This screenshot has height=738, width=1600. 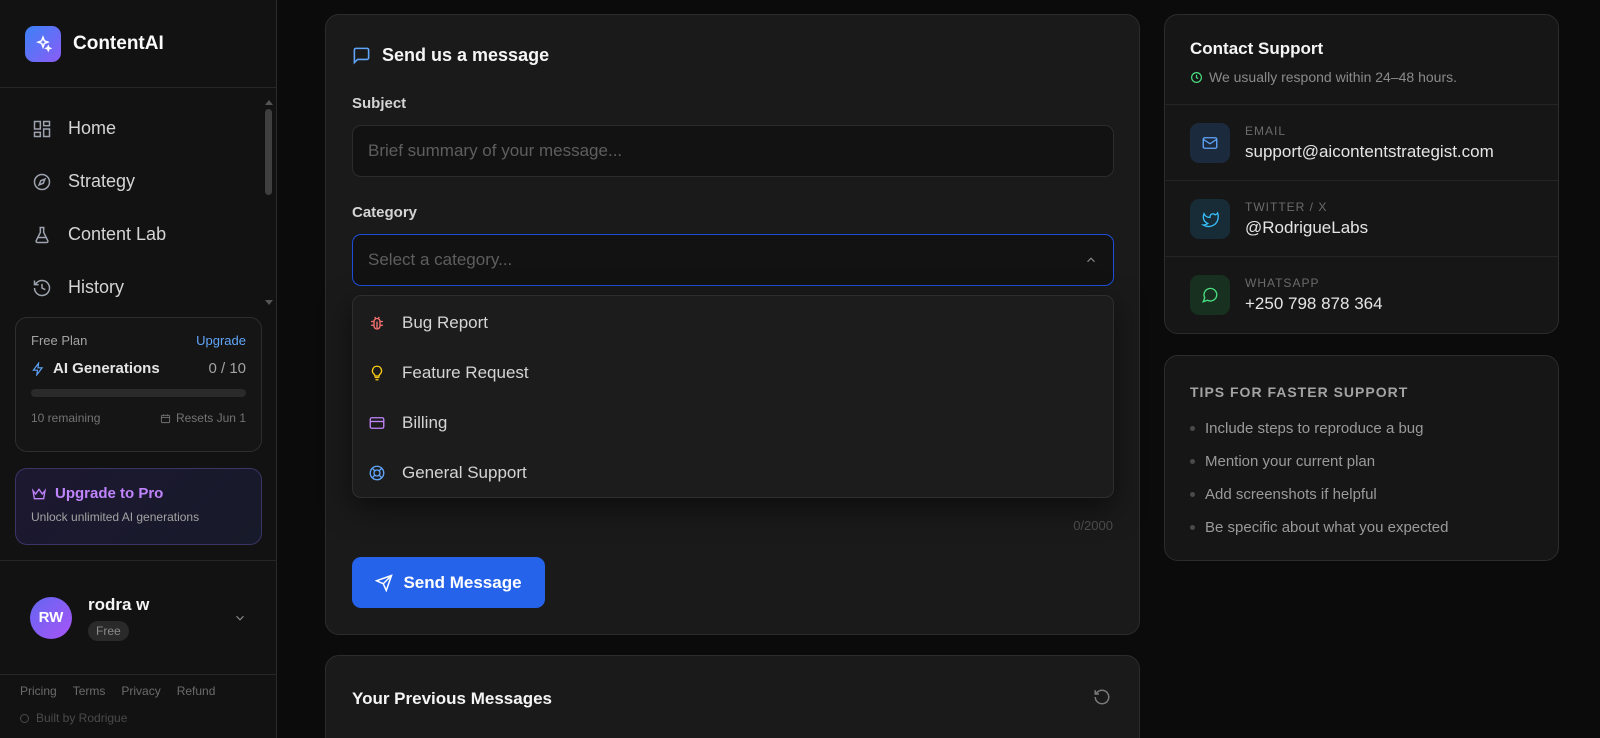 I want to click on flask-icon, so click(x=42, y=234).